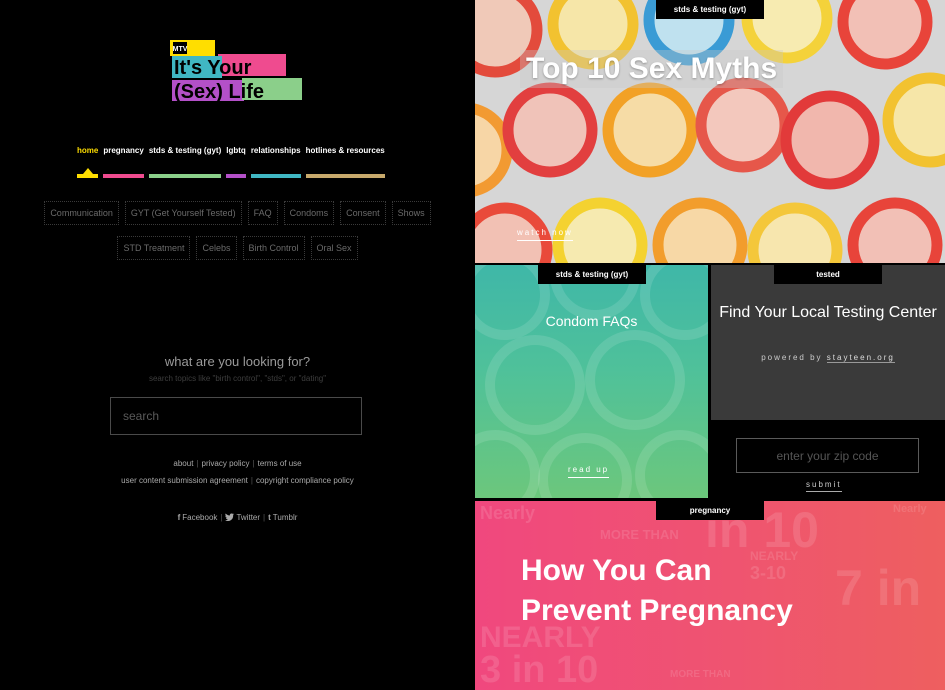 The height and width of the screenshot is (690, 945). What do you see at coordinates (236, 416) in the screenshot?
I see `search-input` at bounding box center [236, 416].